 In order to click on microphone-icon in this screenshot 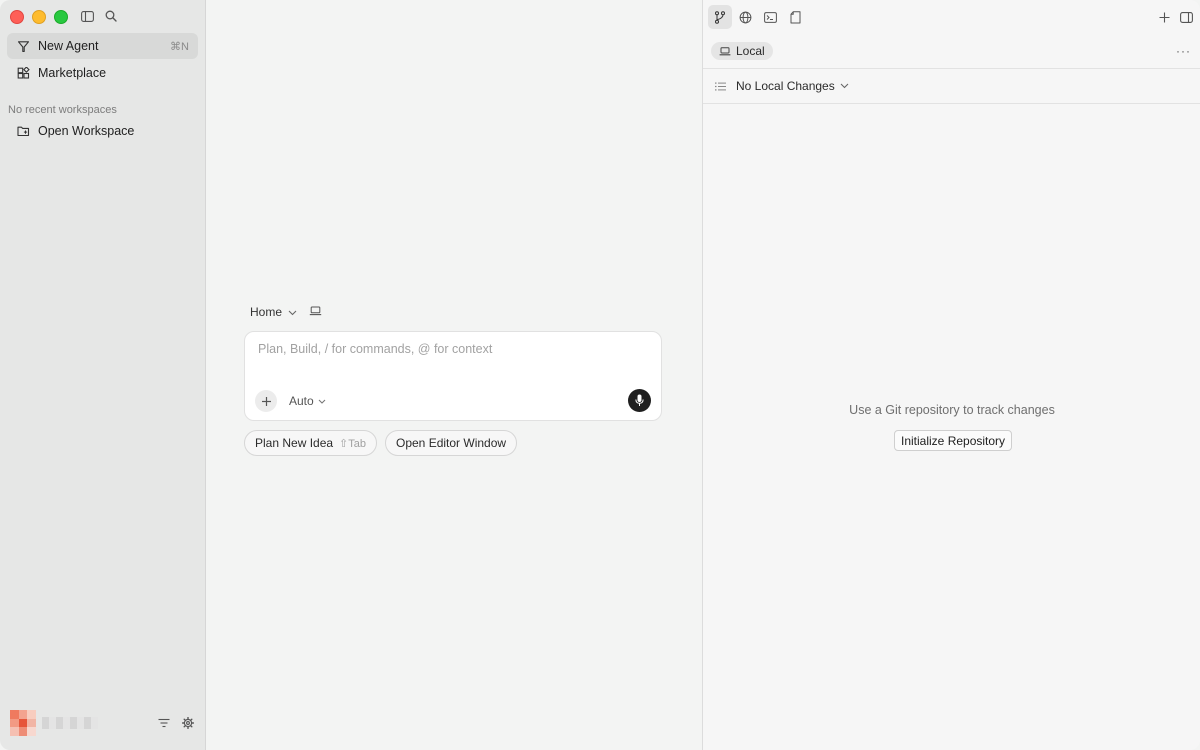, I will do `click(639, 400)`.